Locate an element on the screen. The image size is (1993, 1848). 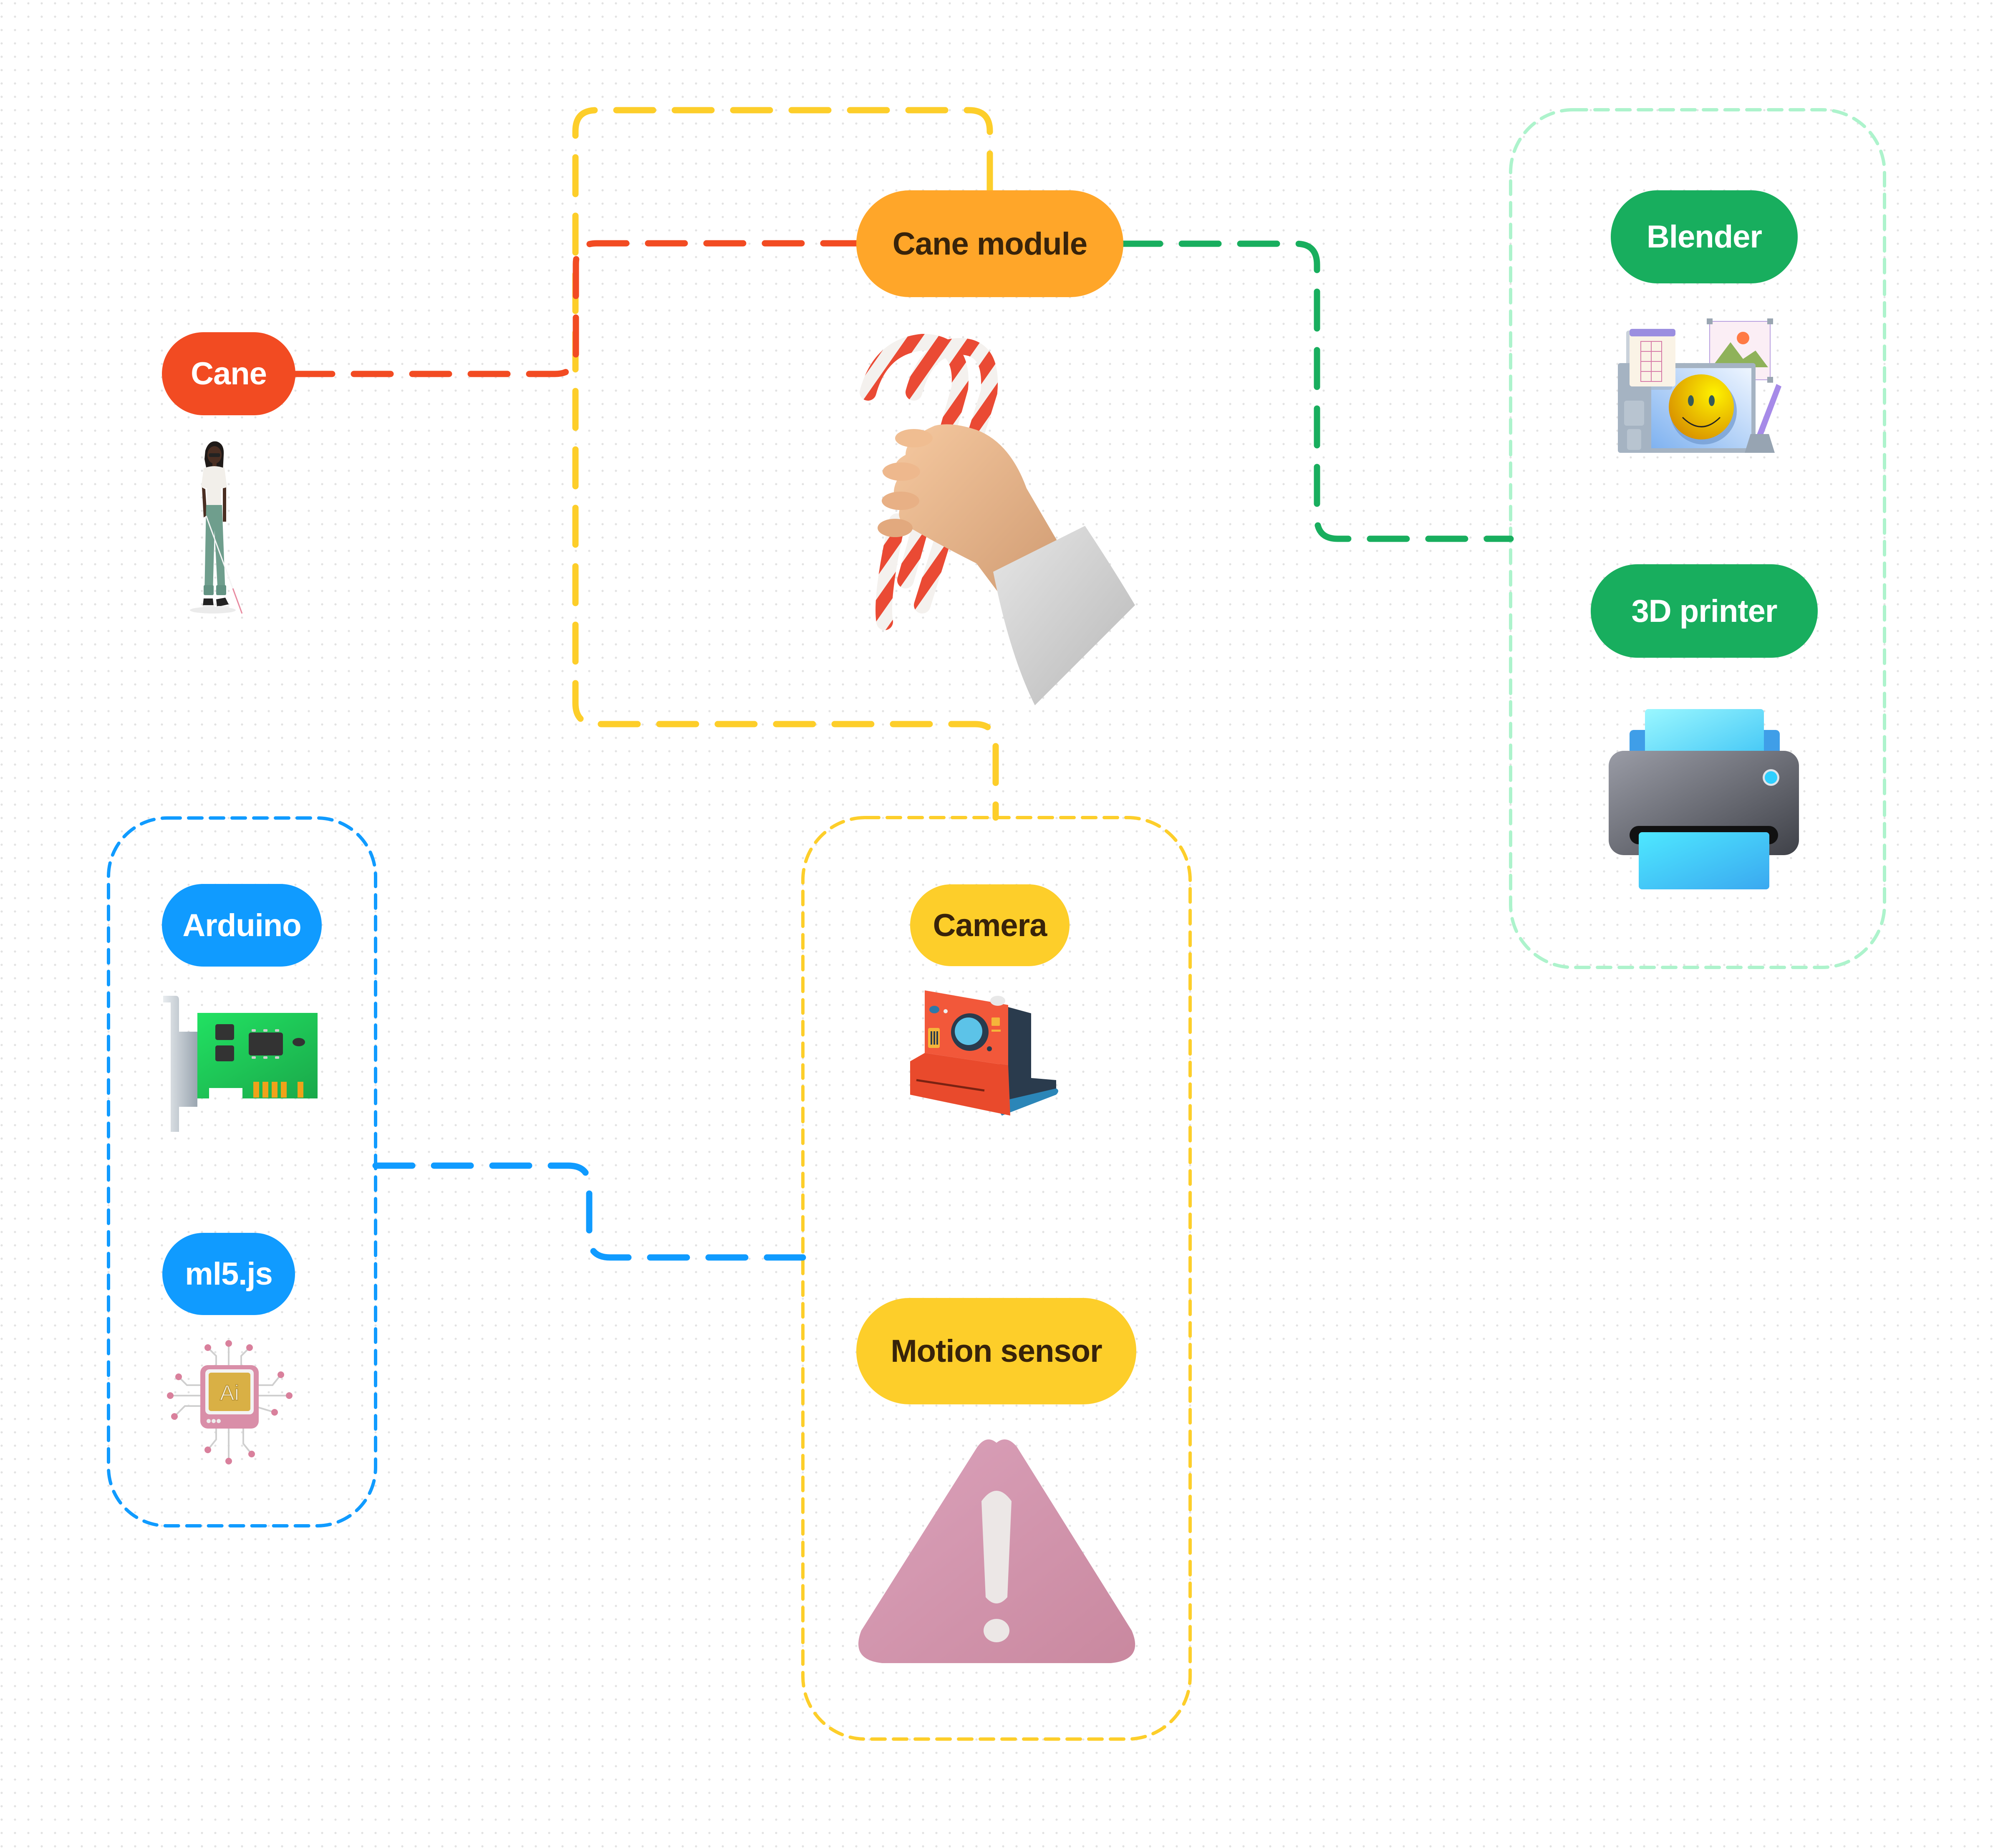
node-blender-label: Blender is located at coordinates (1704, 237).